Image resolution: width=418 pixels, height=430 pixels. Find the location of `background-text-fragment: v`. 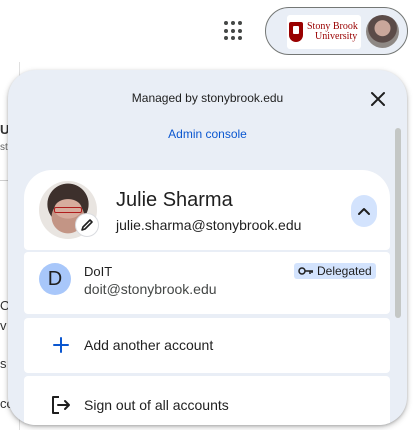

background-text-fragment: v is located at coordinates (3, 325).